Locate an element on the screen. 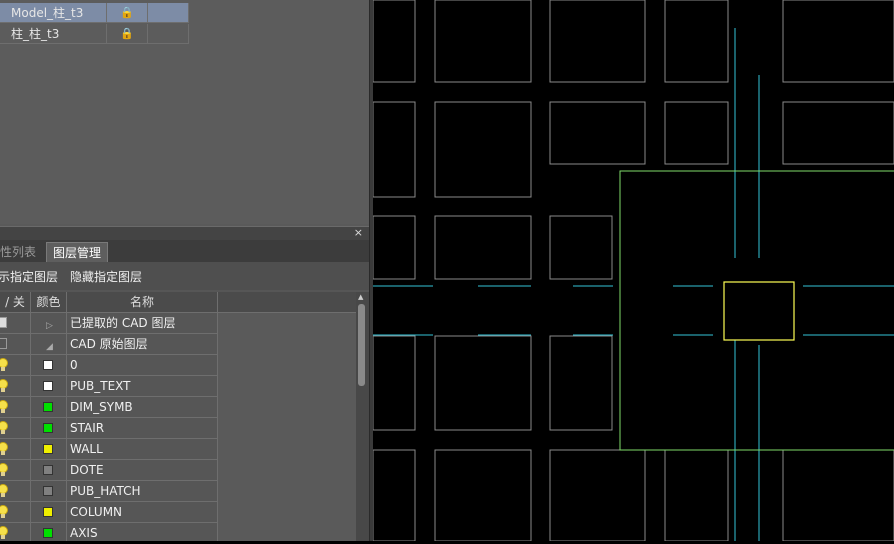  header-color: 颜色 is located at coordinates (49, 302).